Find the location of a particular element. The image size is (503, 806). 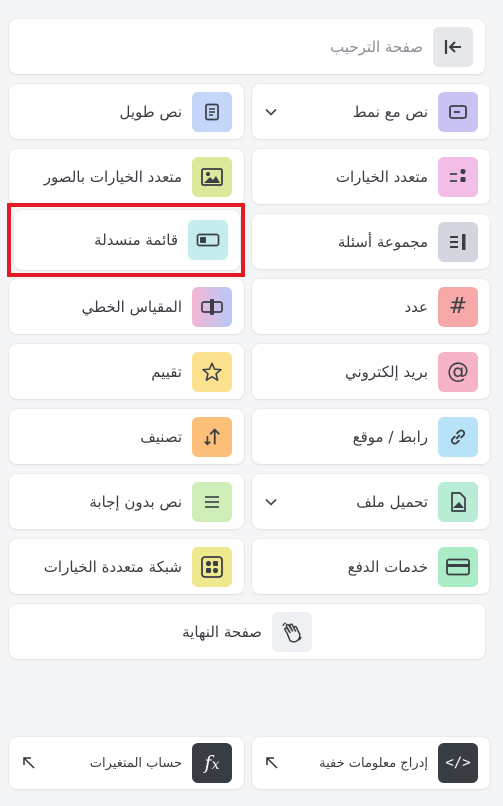

image-choice-button: متعدد الخيارات بالصور is located at coordinates (126, 176).